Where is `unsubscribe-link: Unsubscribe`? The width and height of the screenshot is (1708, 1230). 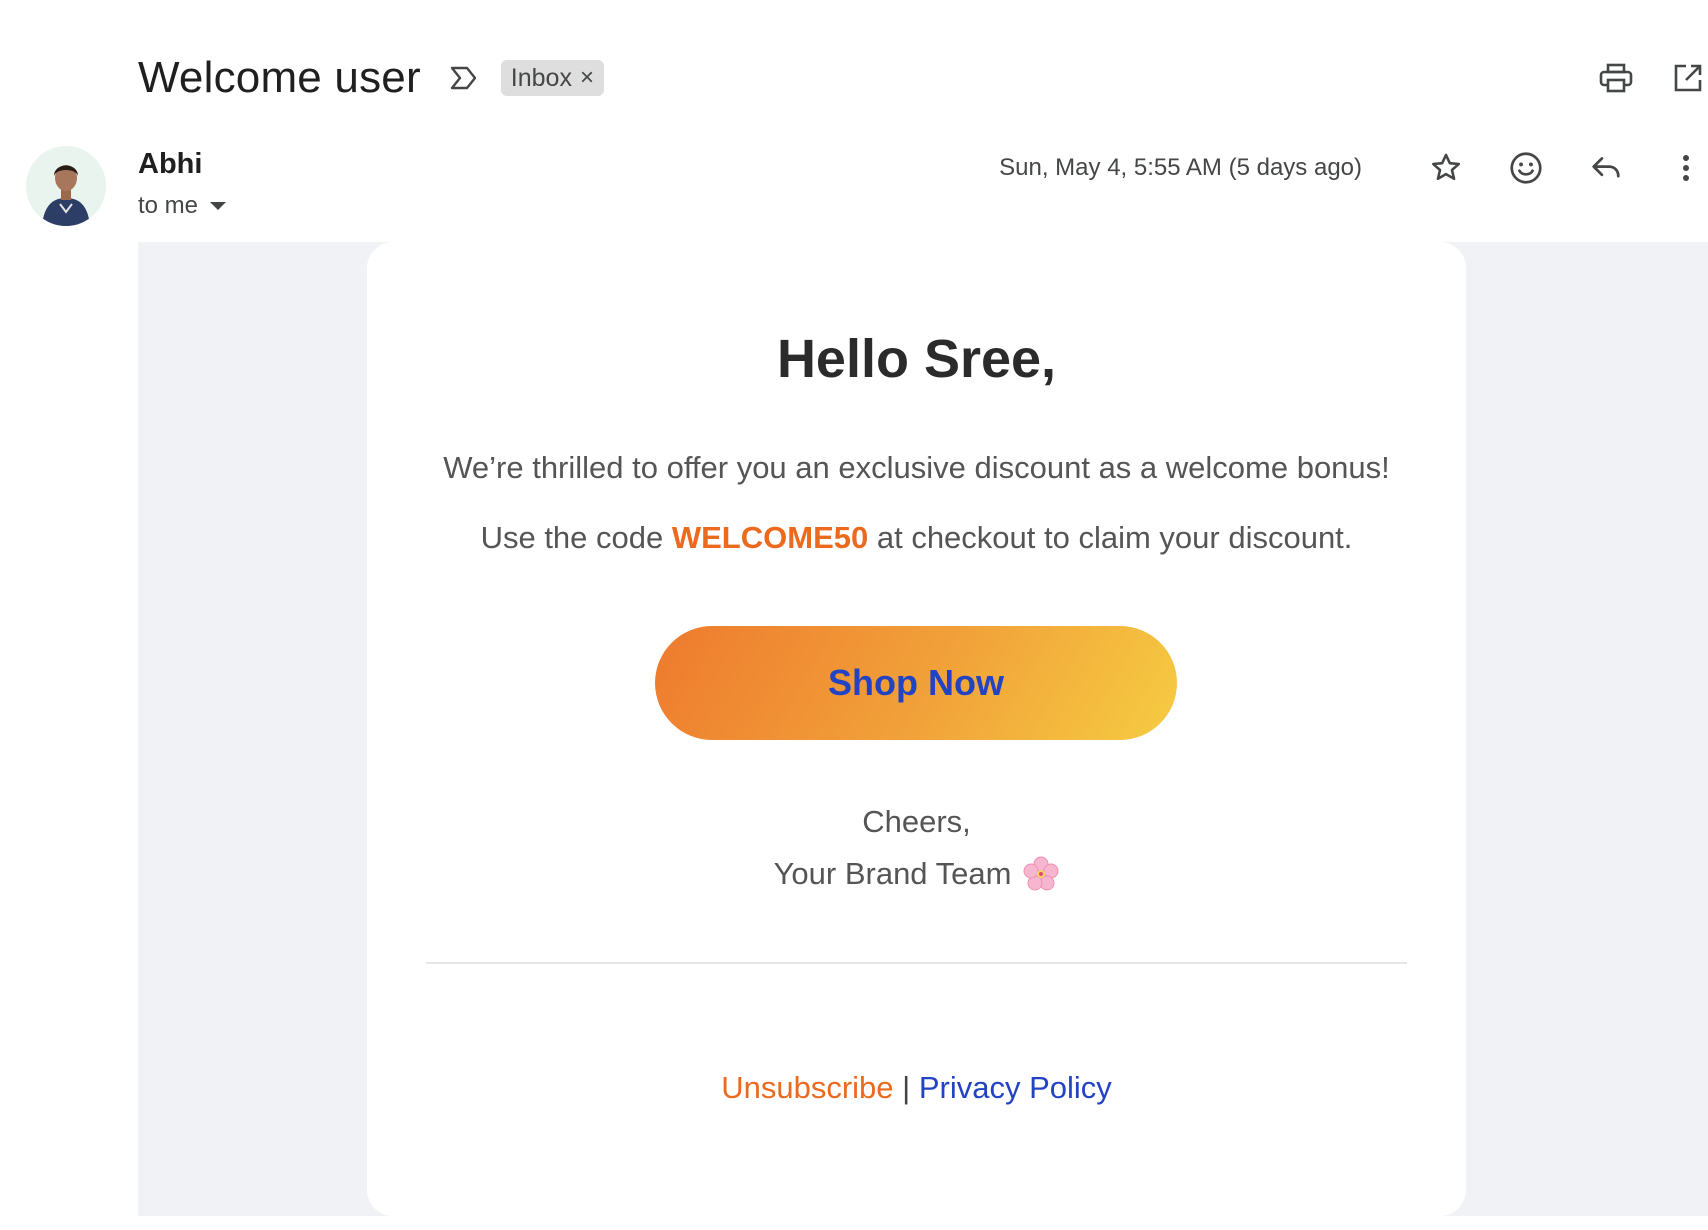 unsubscribe-link: Unsubscribe is located at coordinates (807, 1087).